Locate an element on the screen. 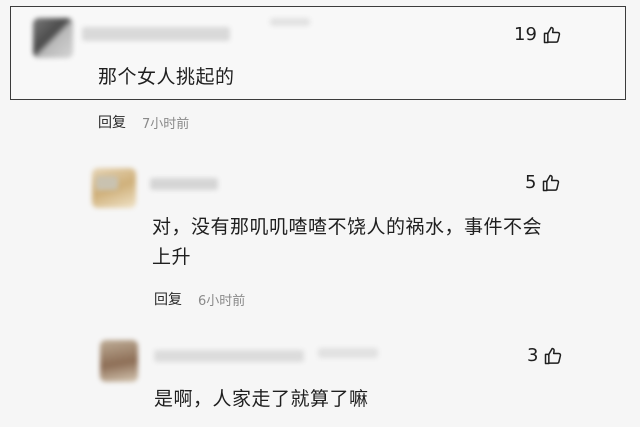 Image resolution: width=640 pixels, height=427 pixels. comment-text: 上升 is located at coordinates (172, 257).